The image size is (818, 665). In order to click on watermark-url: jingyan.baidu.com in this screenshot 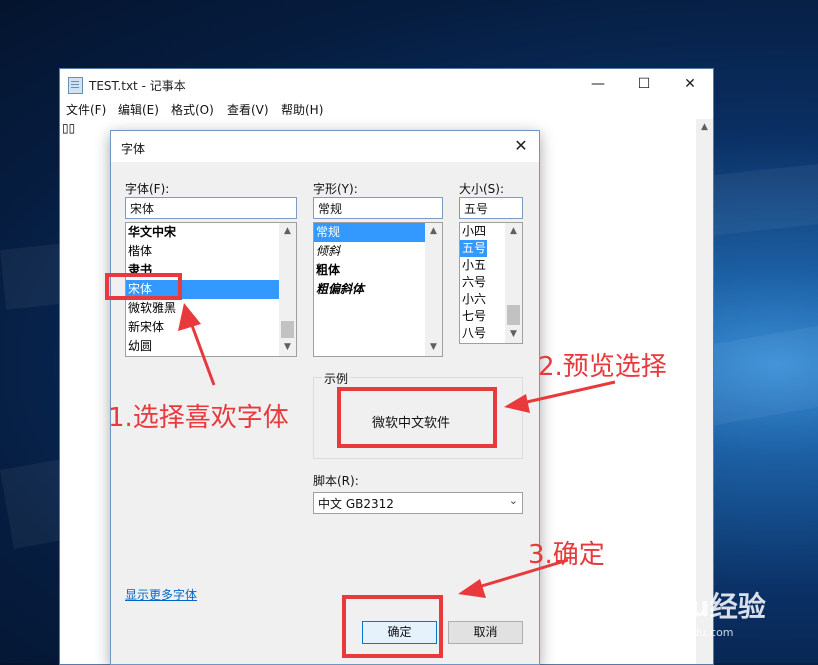, I will do `click(683, 632)`.